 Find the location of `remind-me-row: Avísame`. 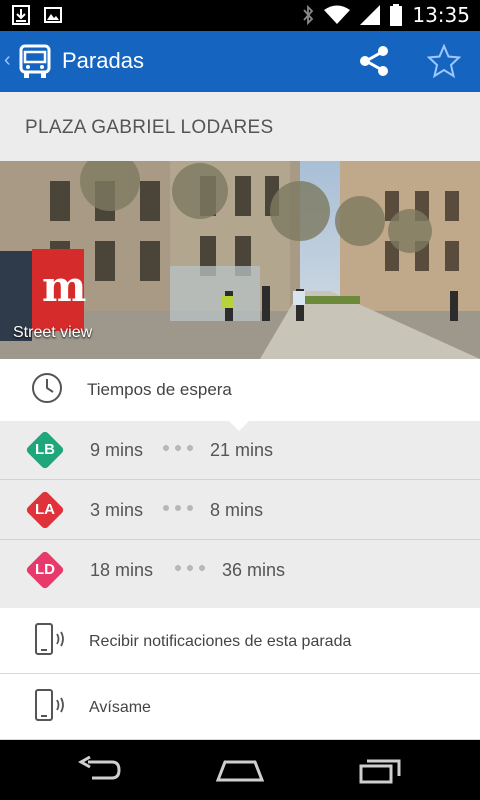

remind-me-row: Avísame is located at coordinates (240, 707).